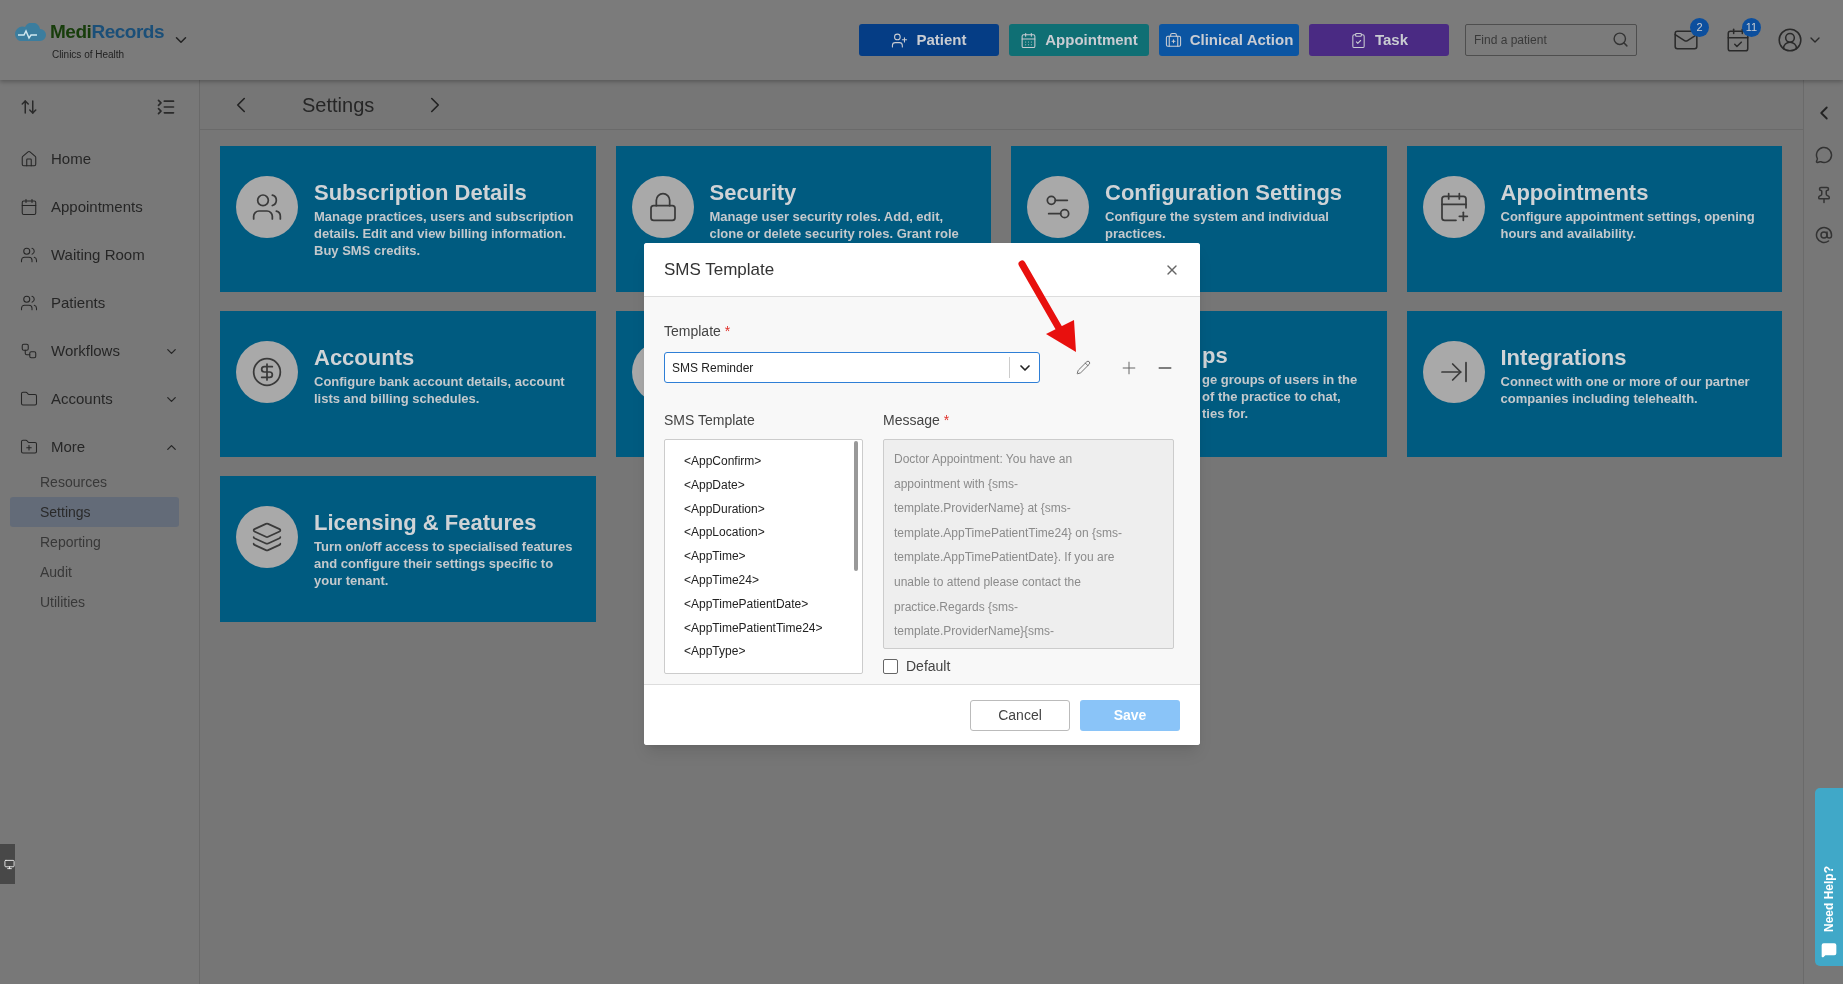  I want to click on card-title: Configuration Settings, so click(1224, 193).